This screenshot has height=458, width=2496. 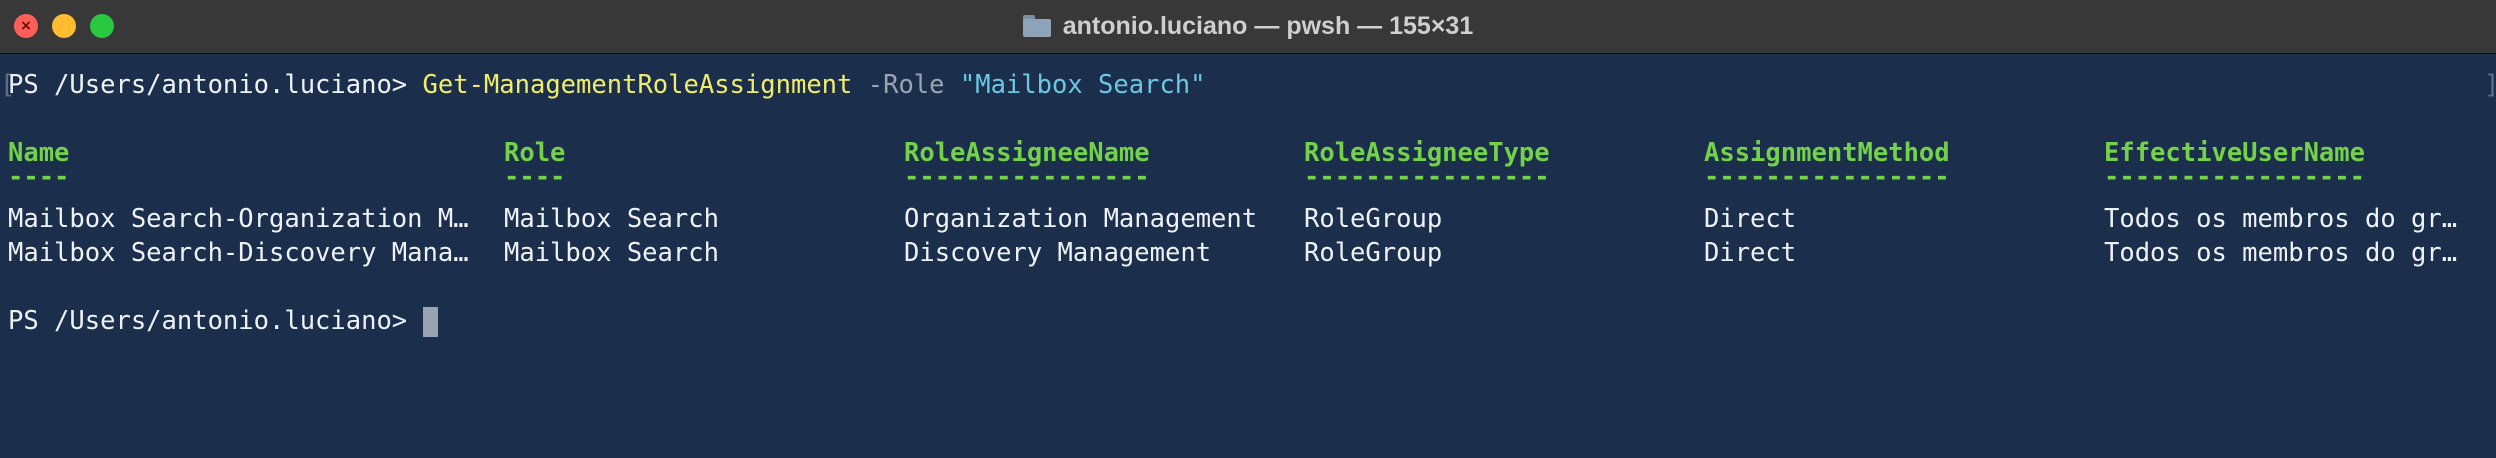 I want to click on window-title: antonio.luciano — pwsh — 155×31, so click(x=1268, y=25).